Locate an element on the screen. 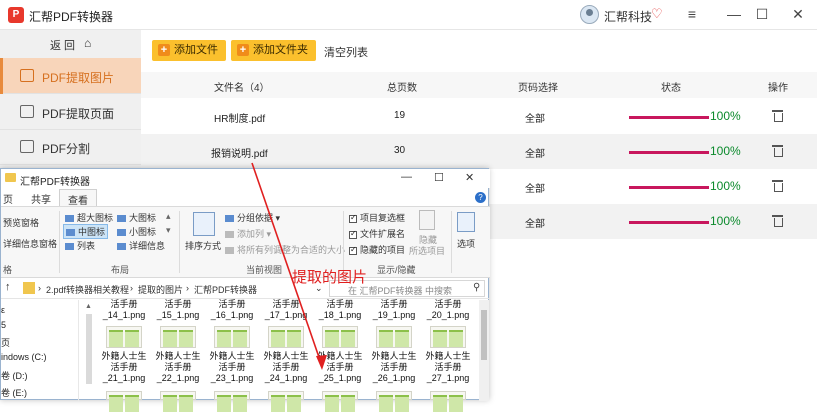 The height and width of the screenshot is (412, 817). home-icon: ⌂ is located at coordinates (87, 43).